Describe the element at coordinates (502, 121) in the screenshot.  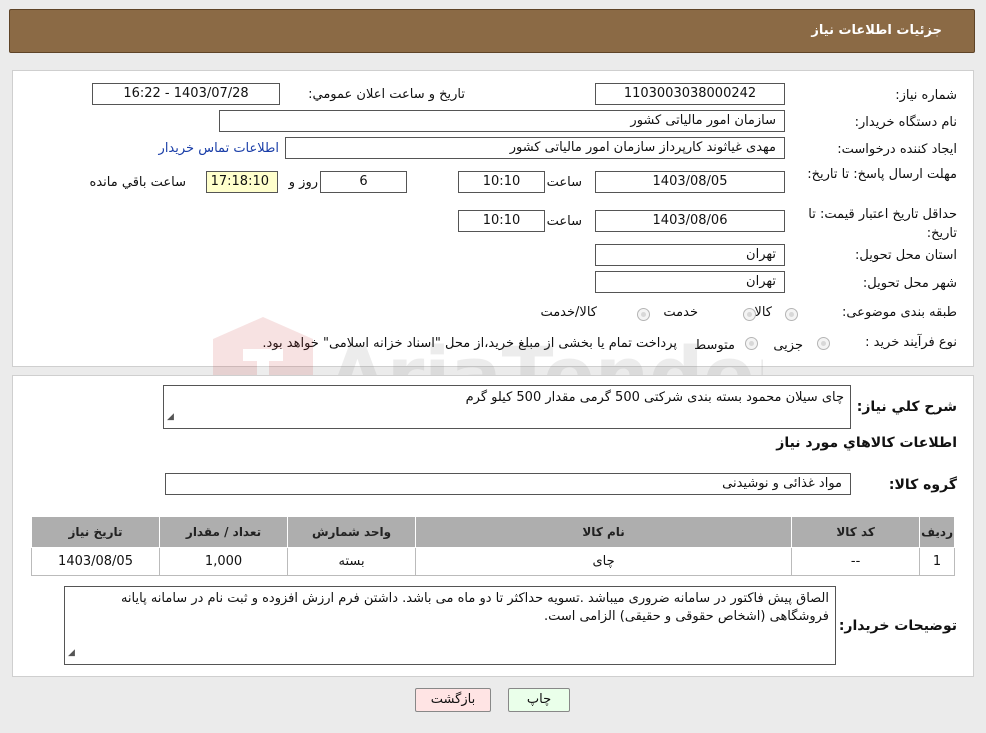
I see `buyer-org-field: سازمان امور مالیاتی کشور` at that location.